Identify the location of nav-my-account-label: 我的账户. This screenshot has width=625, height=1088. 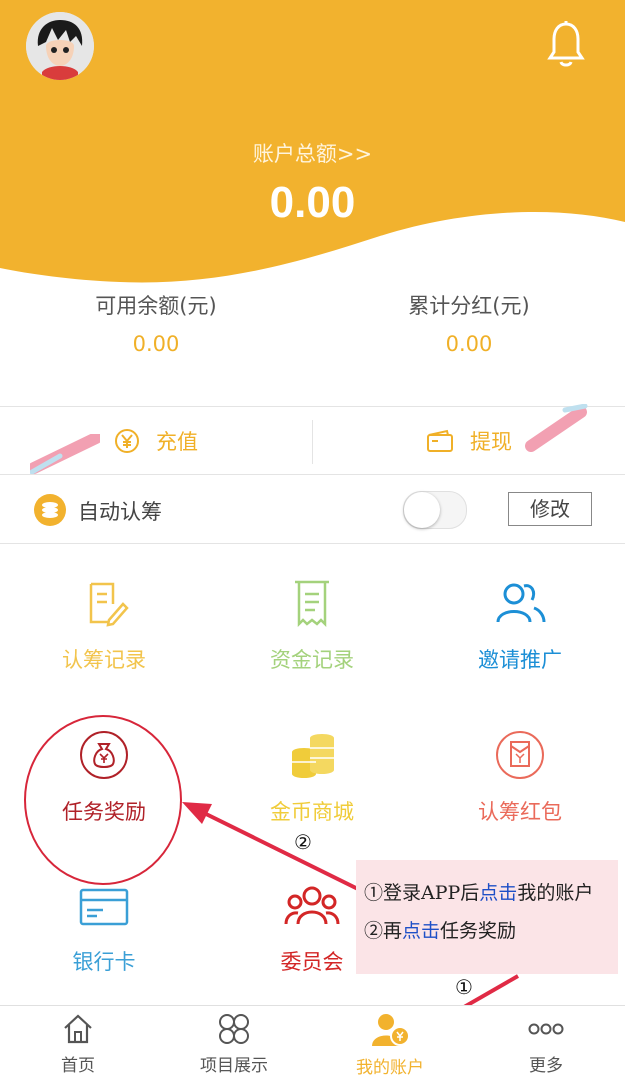
(390, 1068).